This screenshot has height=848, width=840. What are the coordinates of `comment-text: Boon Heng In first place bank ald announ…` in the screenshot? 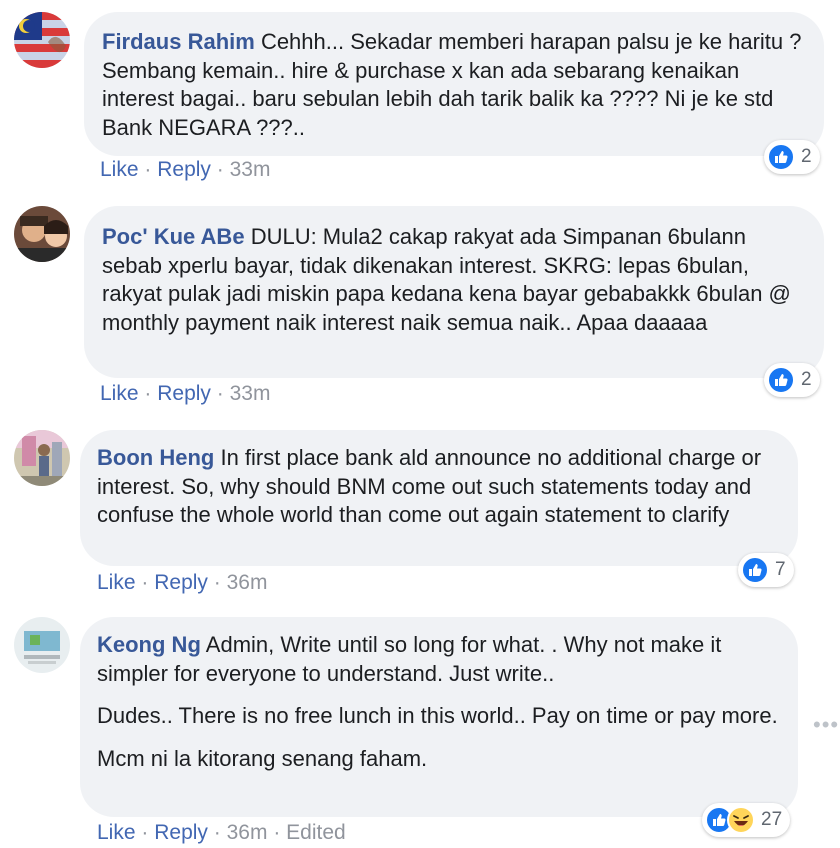 It's located at (429, 486).